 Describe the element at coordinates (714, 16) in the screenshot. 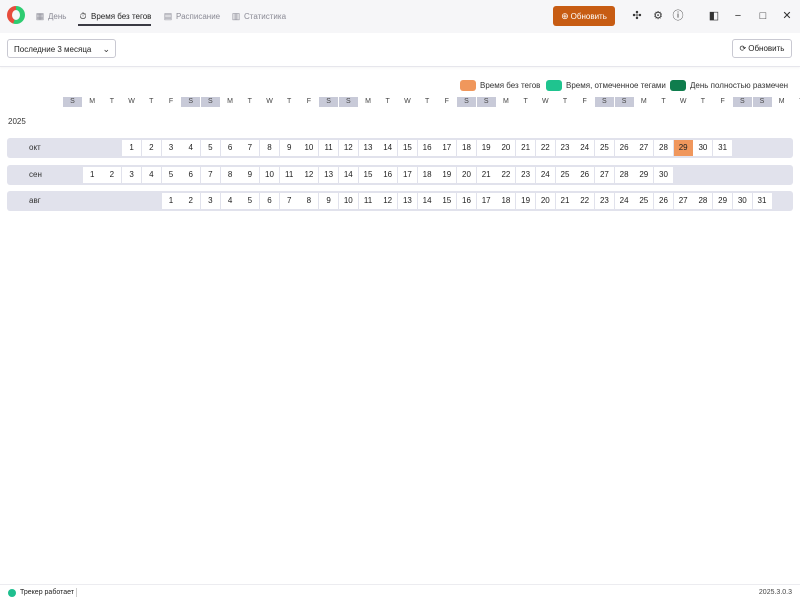

I see `window-layout-icon: ◧` at that location.